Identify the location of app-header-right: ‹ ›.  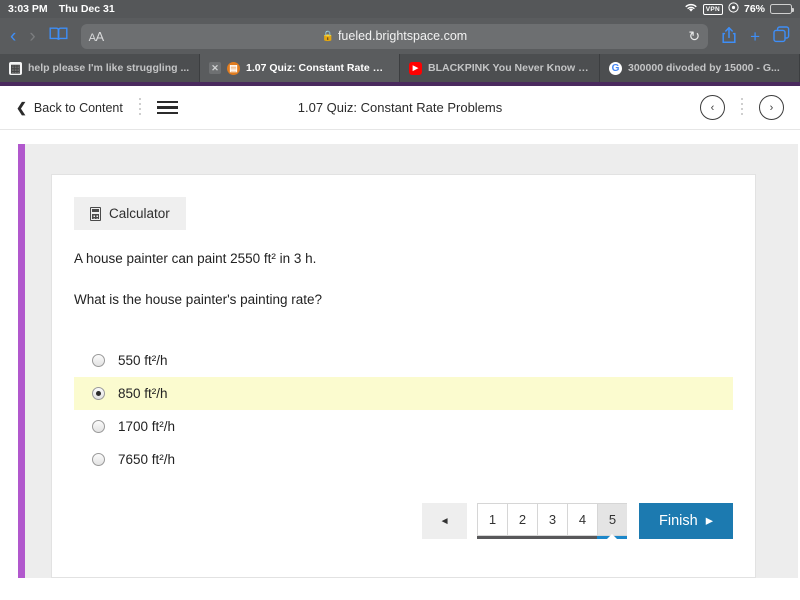
(742, 107).